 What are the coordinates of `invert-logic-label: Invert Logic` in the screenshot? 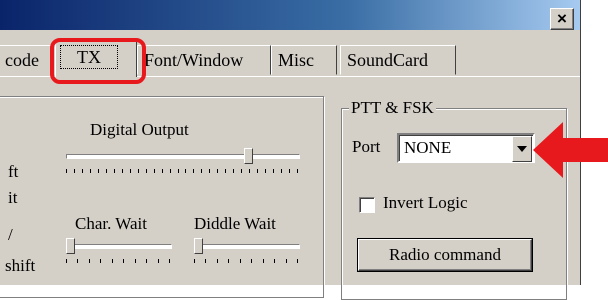 It's located at (425, 202).